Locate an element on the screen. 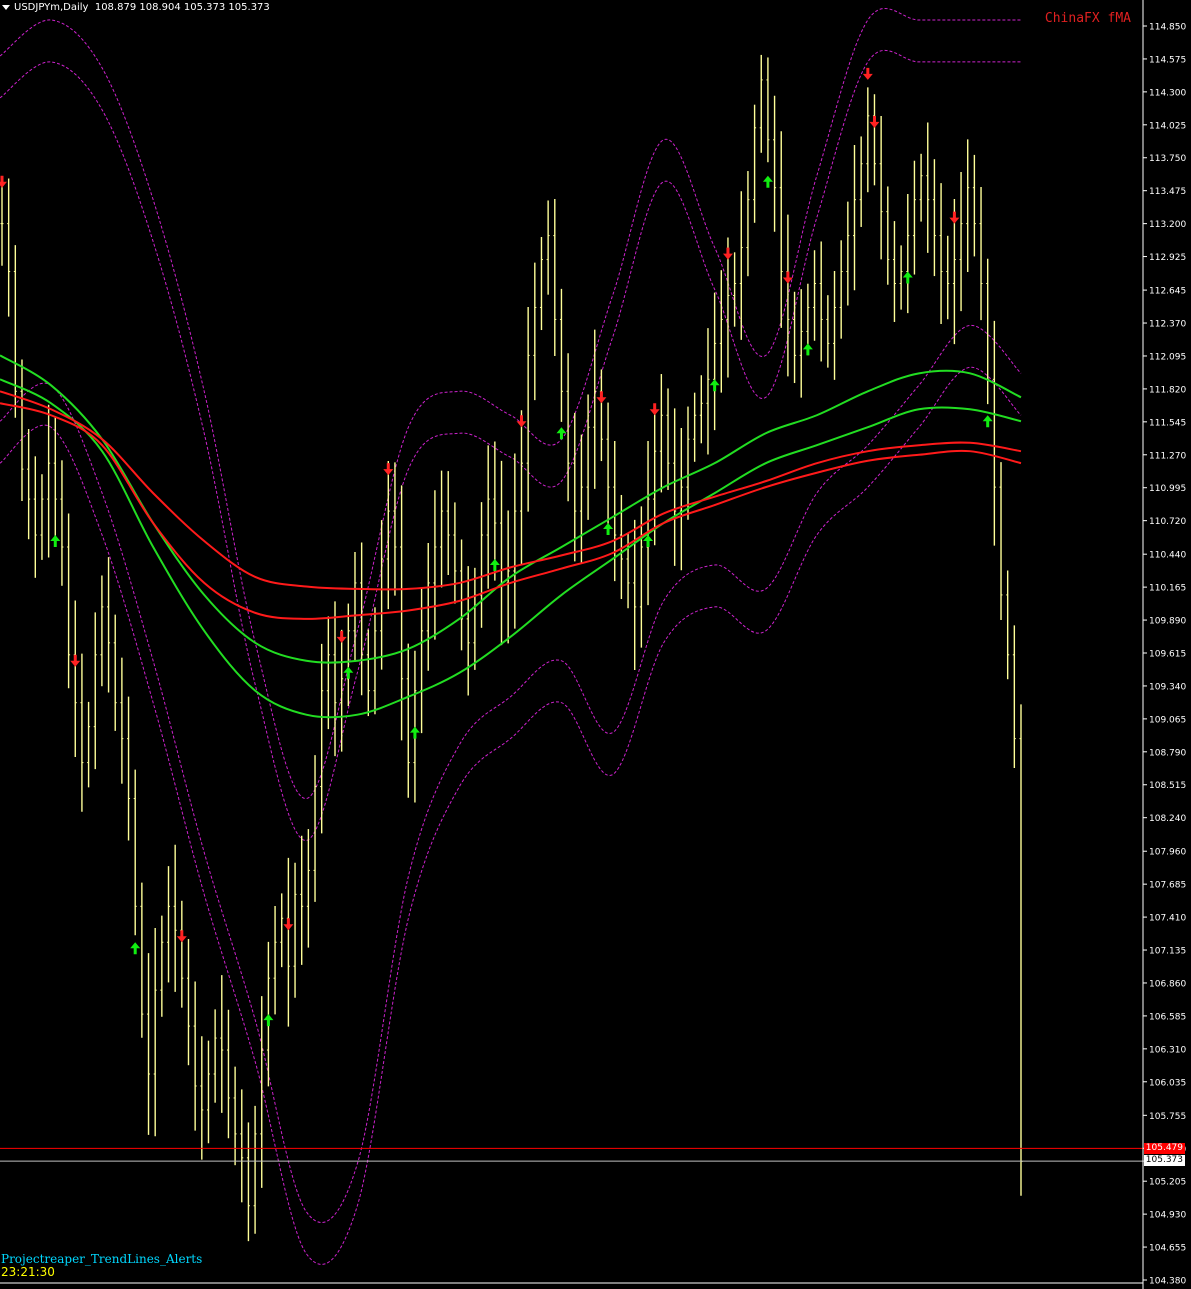  y-tick-label: 112.925 is located at coordinates (1167, 258).